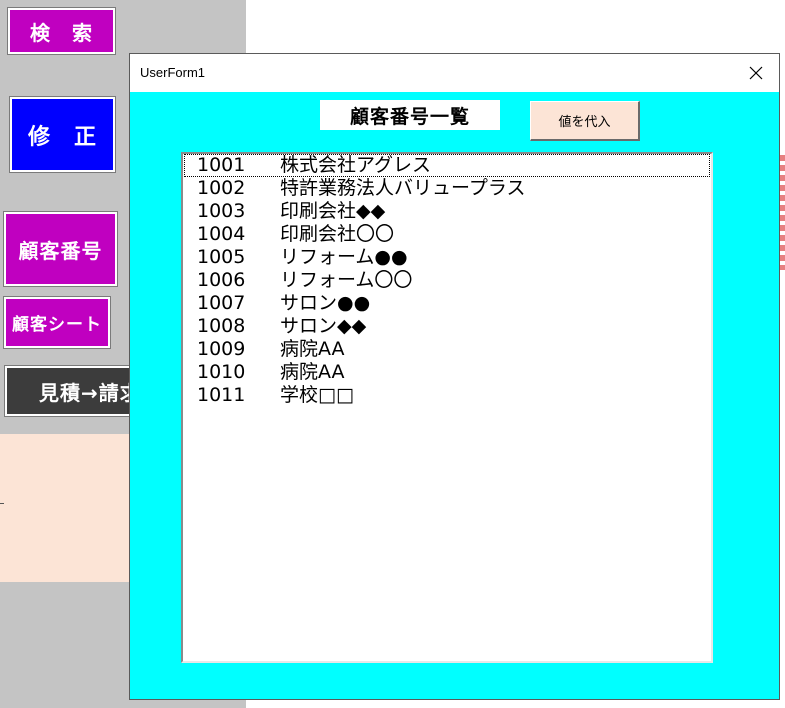 The width and height of the screenshot is (785, 708). What do you see at coordinates (317, 395) in the screenshot?
I see `customer-name: 学校□□` at bounding box center [317, 395].